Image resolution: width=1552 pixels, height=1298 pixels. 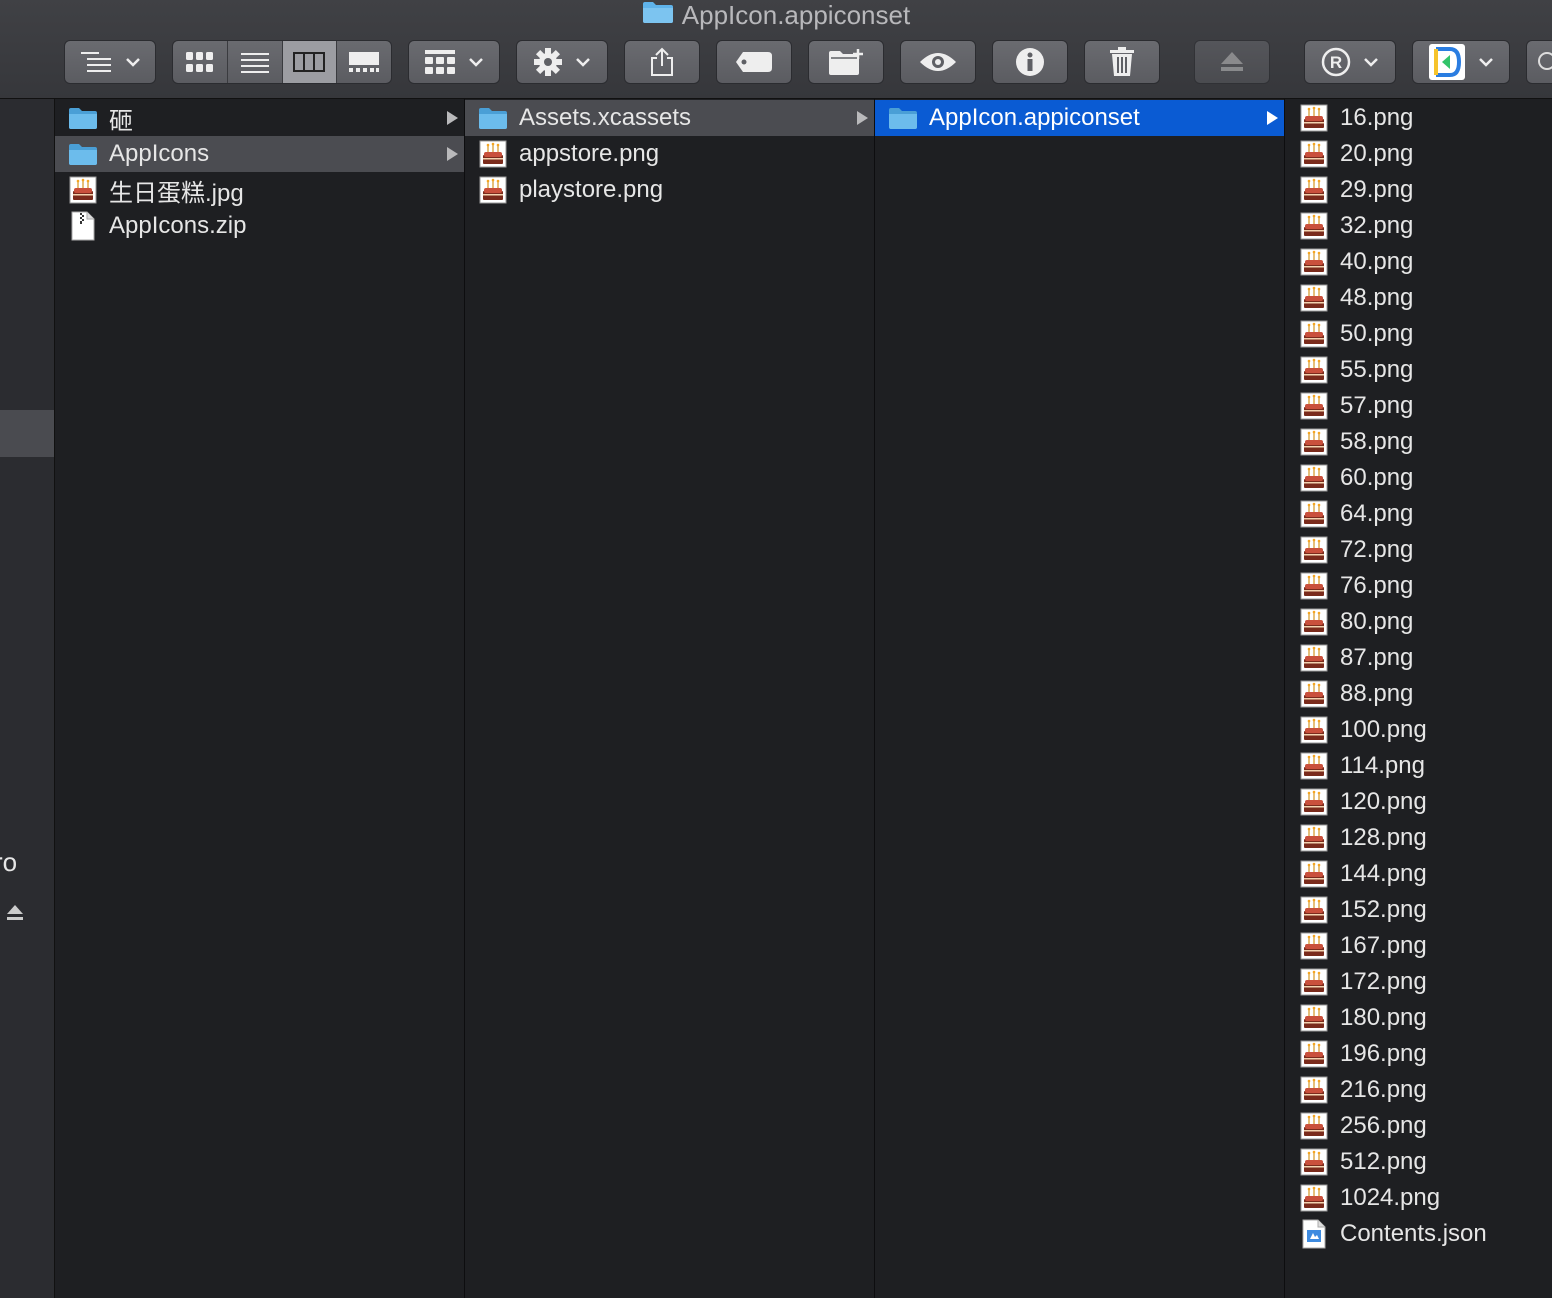 What do you see at coordinates (1377, 333) in the screenshot?
I see `item-name: 50.png` at bounding box center [1377, 333].